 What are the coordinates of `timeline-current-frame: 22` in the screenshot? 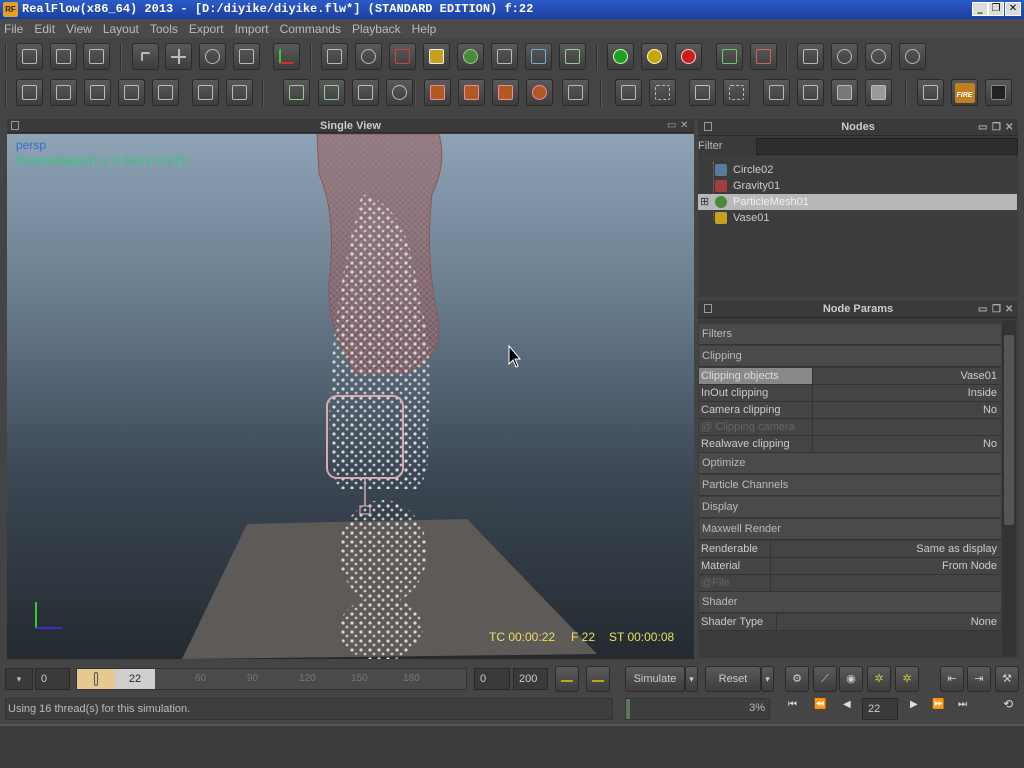 It's located at (135, 679).